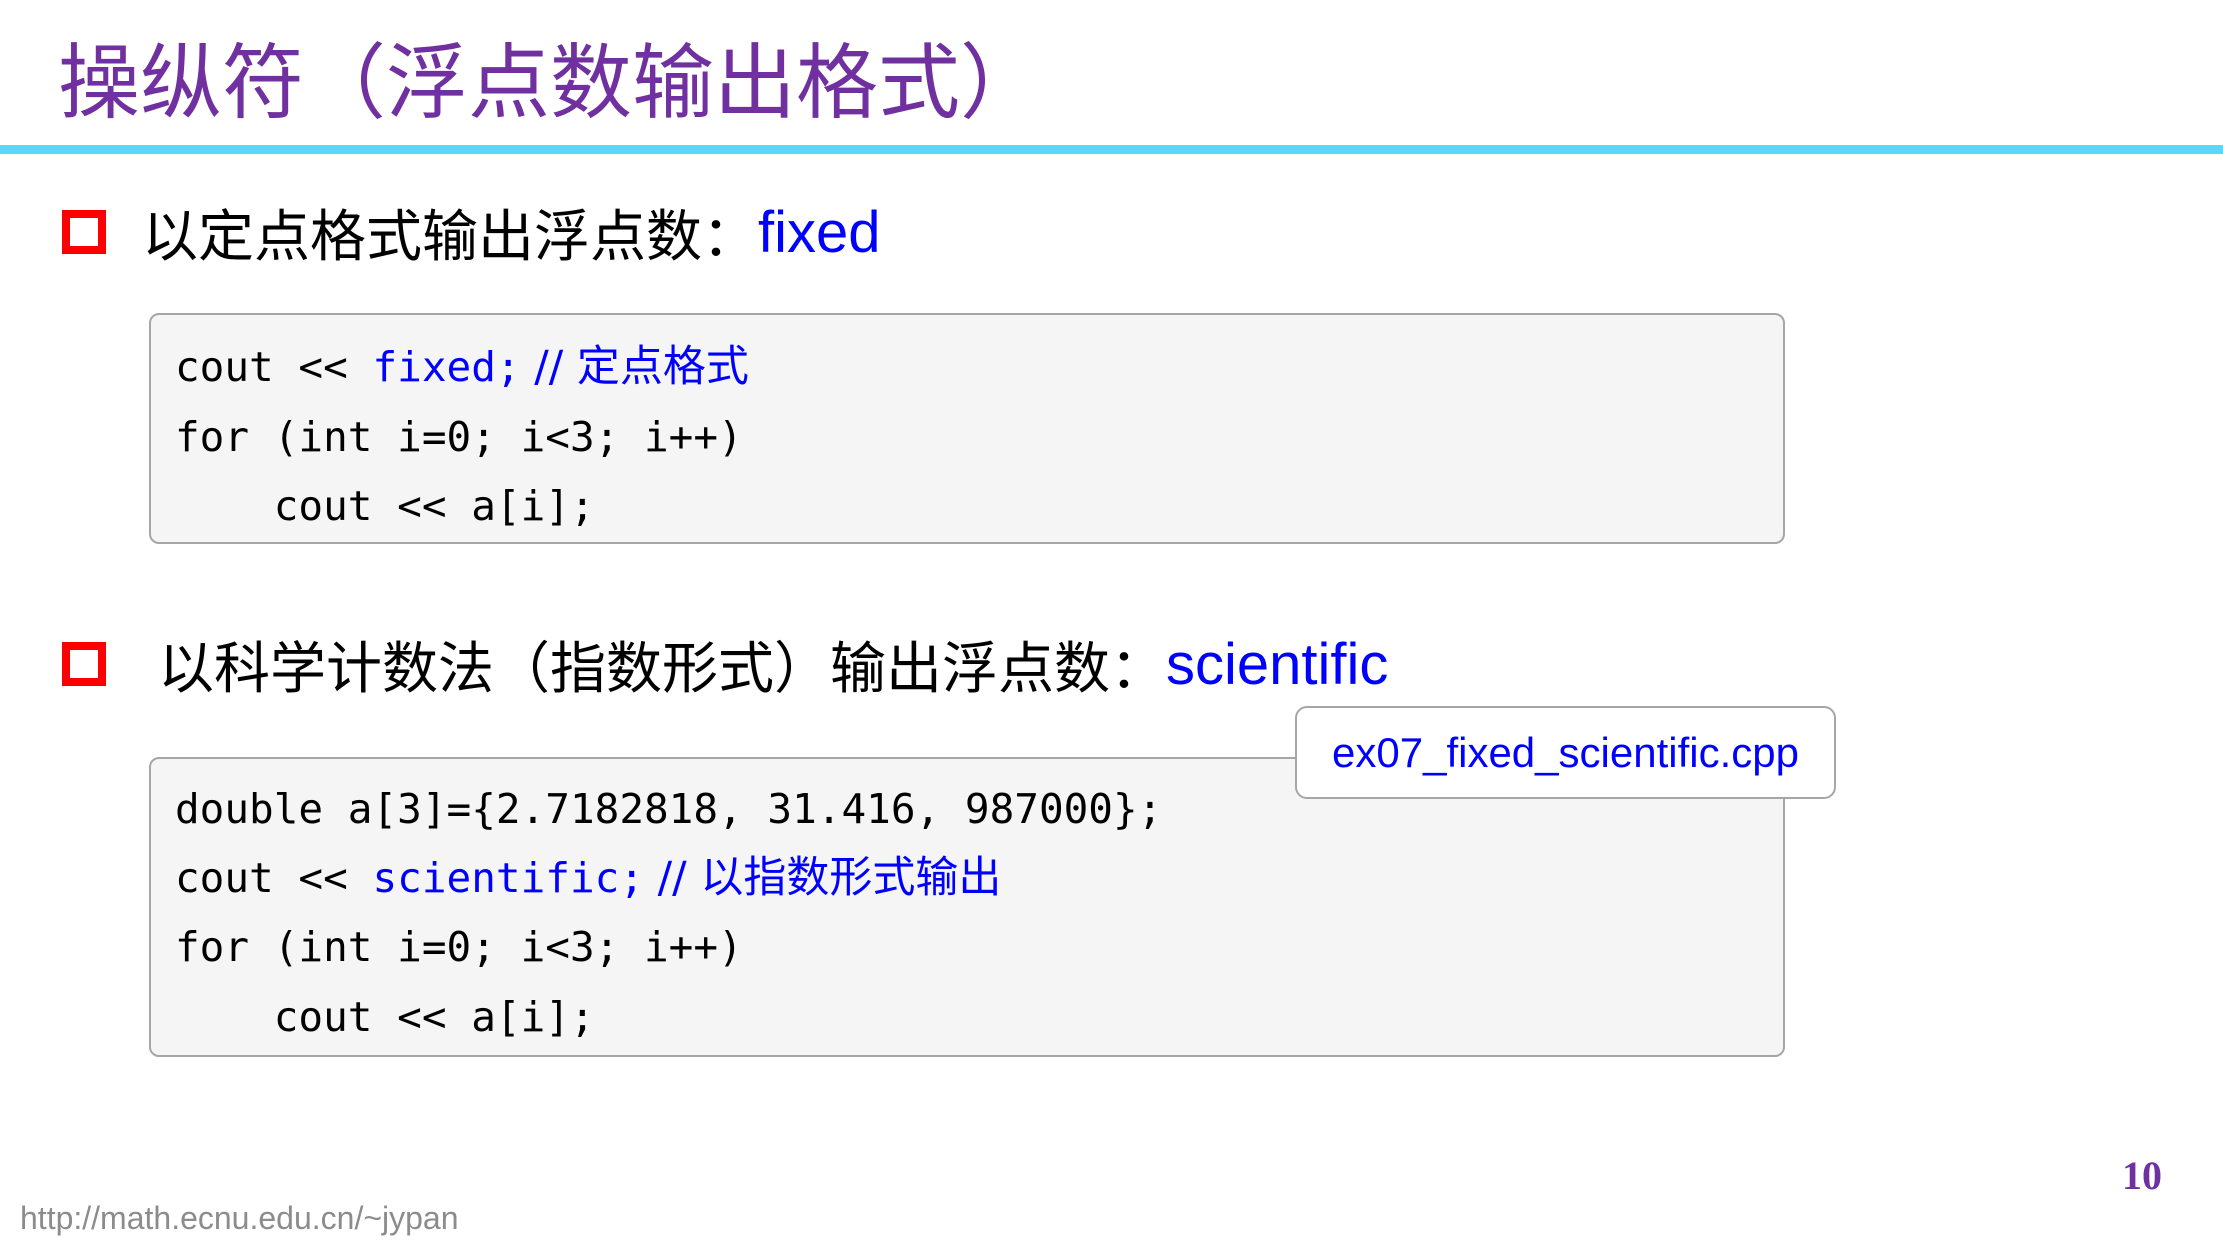  I want to click on code-line: cout << scientific; // 以指数形式输出, so click(588, 878).